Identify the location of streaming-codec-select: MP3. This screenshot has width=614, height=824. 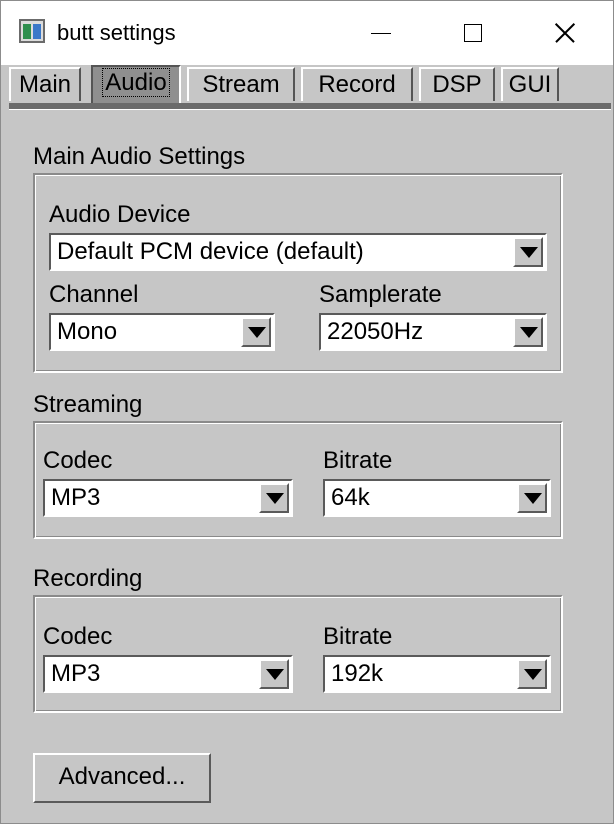
(168, 498).